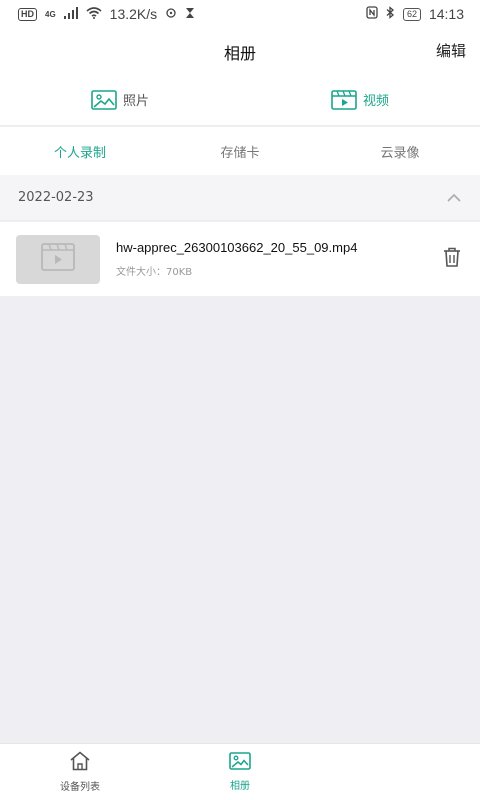  I want to click on video-thumbnail, so click(58, 259).